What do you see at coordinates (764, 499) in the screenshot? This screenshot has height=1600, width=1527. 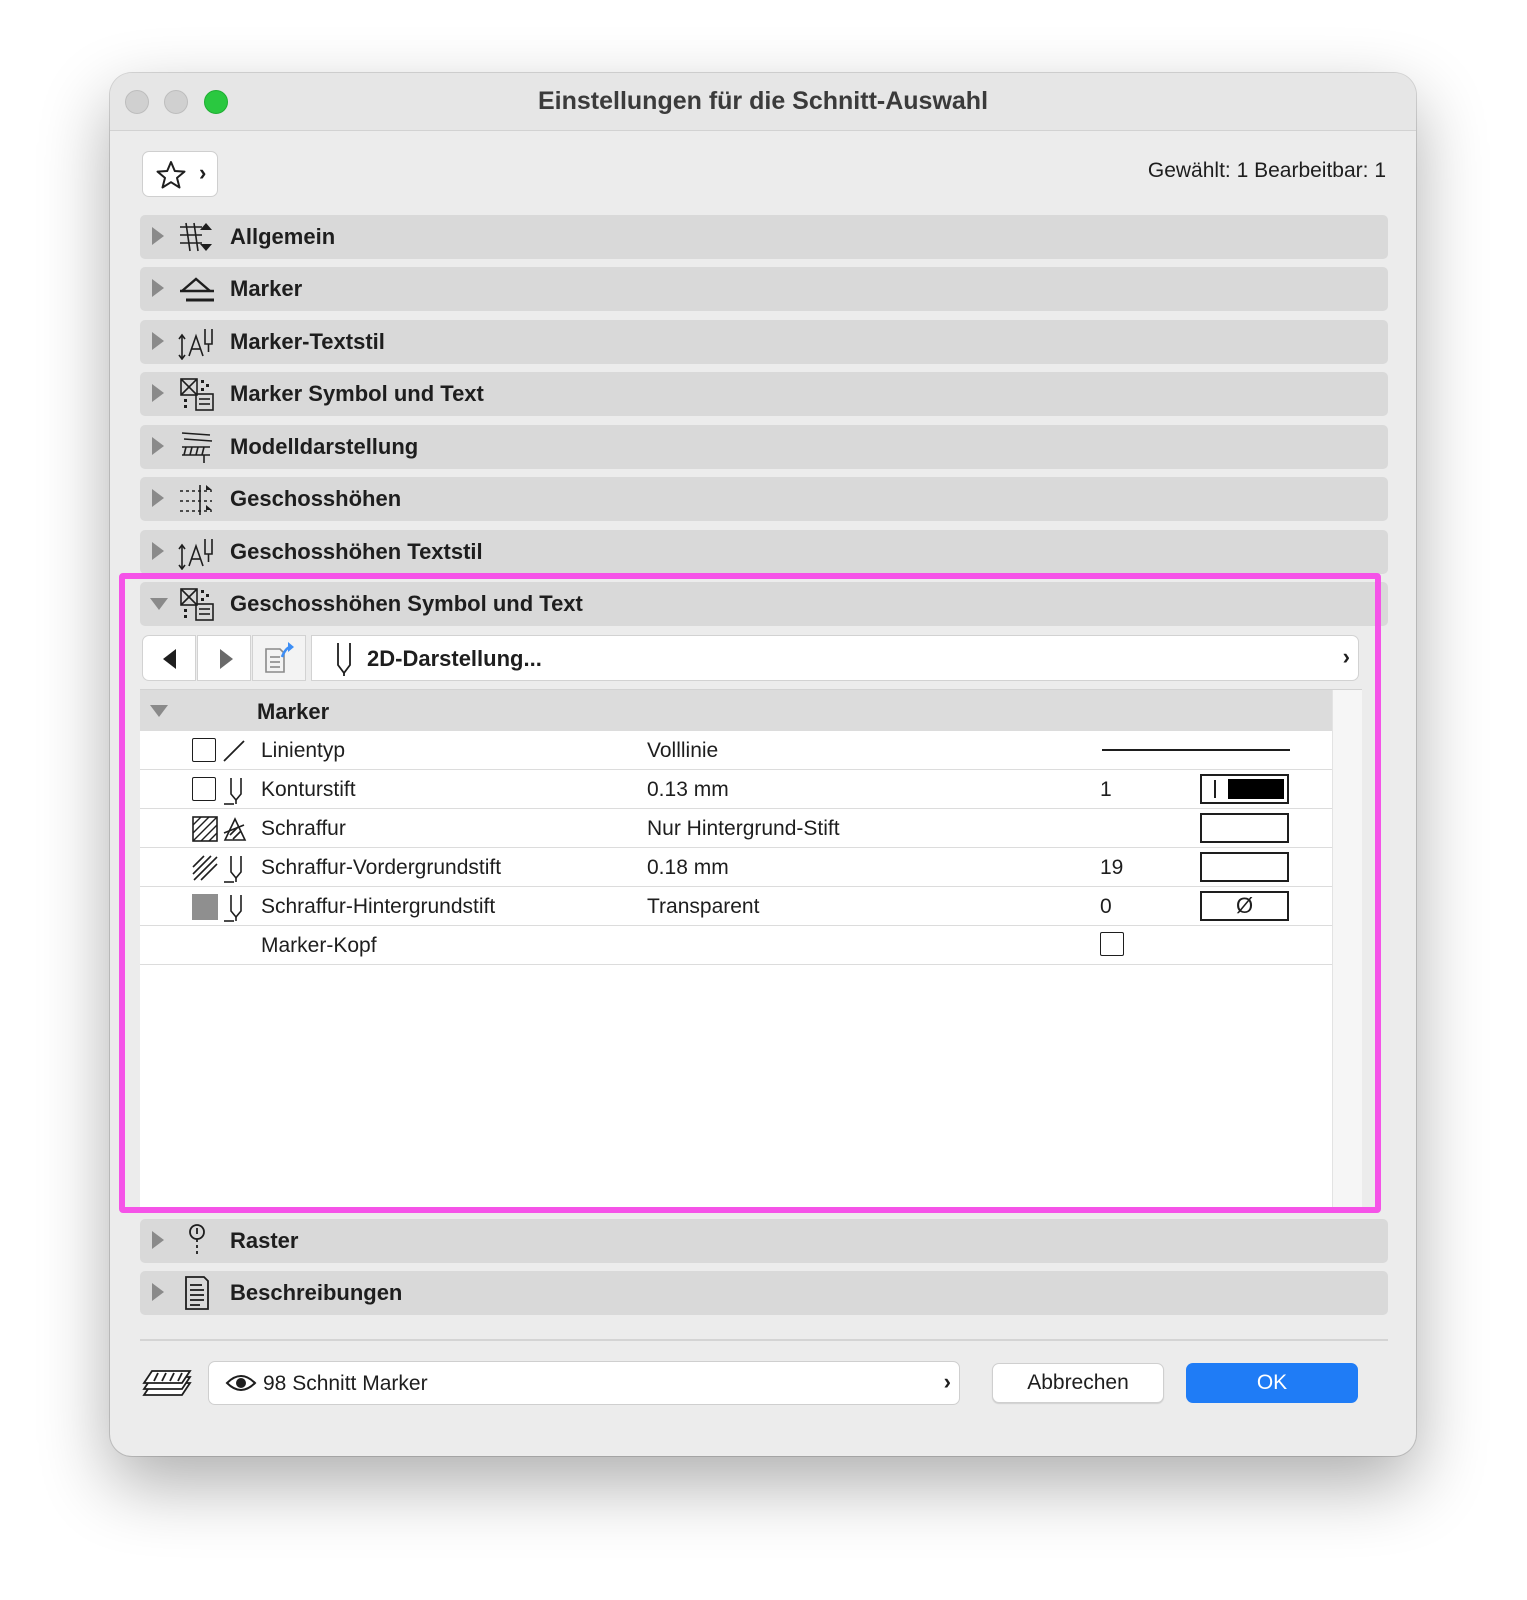 I see `section-geschosshoehen: Geschosshöhen` at bounding box center [764, 499].